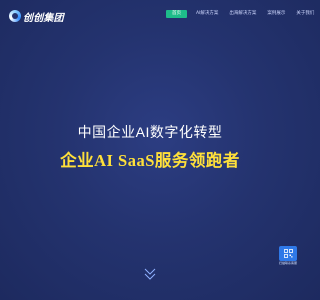 The width and height of the screenshot is (320, 300). I want to click on nav-item-overseas-solutions: 出海解决方案, so click(242, 14).